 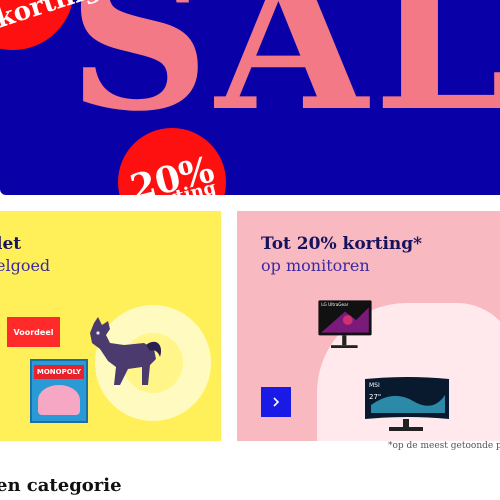 What do you see at coordinates (126, 351) in the screenshot?
I see `unicorn-figure-image` at bounding box center [126, 351].